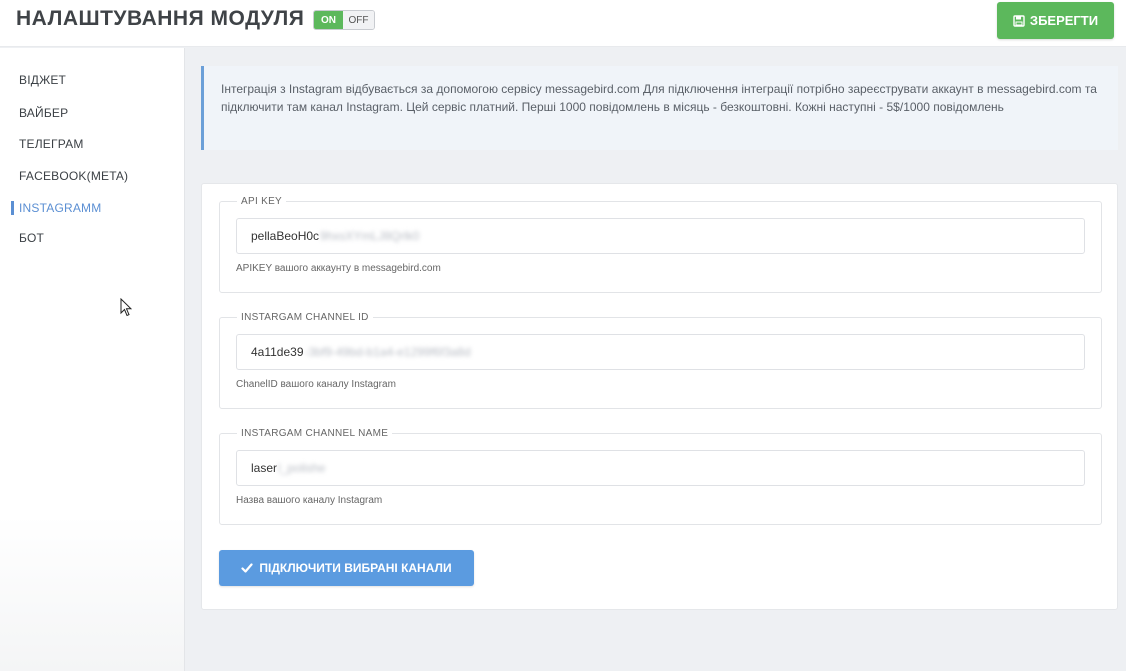 This screenshot has height=671, width=1126. I want to click on sidebar-item-facebook: FACEBOOK(META), so click(73, 176).